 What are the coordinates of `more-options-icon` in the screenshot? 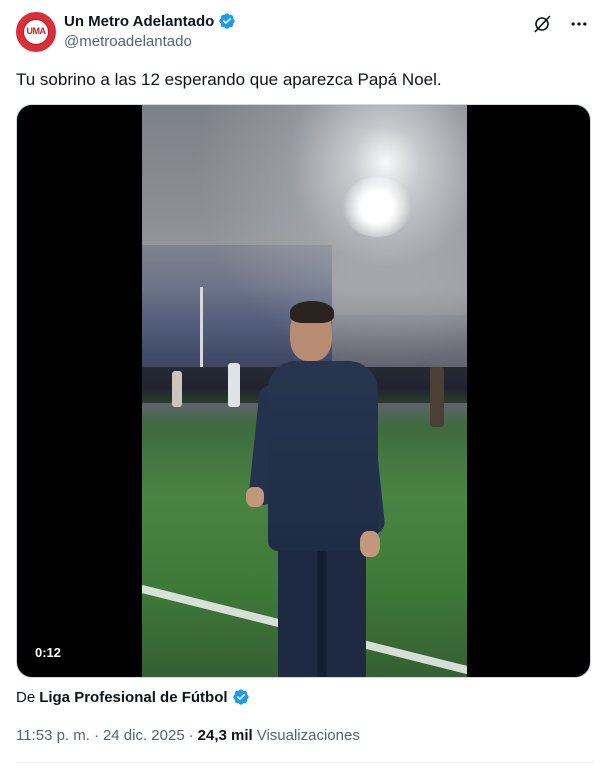 It's located at (579, 24).